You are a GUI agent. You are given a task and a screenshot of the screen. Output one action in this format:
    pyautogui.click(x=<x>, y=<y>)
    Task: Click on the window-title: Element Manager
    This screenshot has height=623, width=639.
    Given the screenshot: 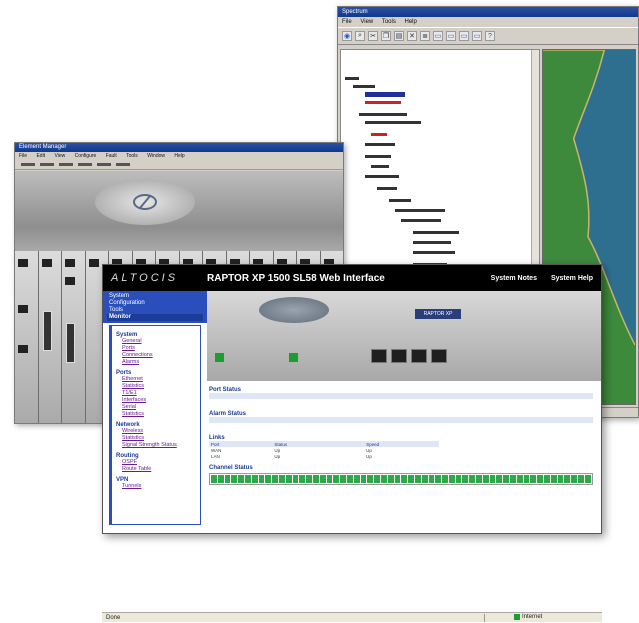 What is the action you would take?
    pyautogui.click(x=179, y=147)
    